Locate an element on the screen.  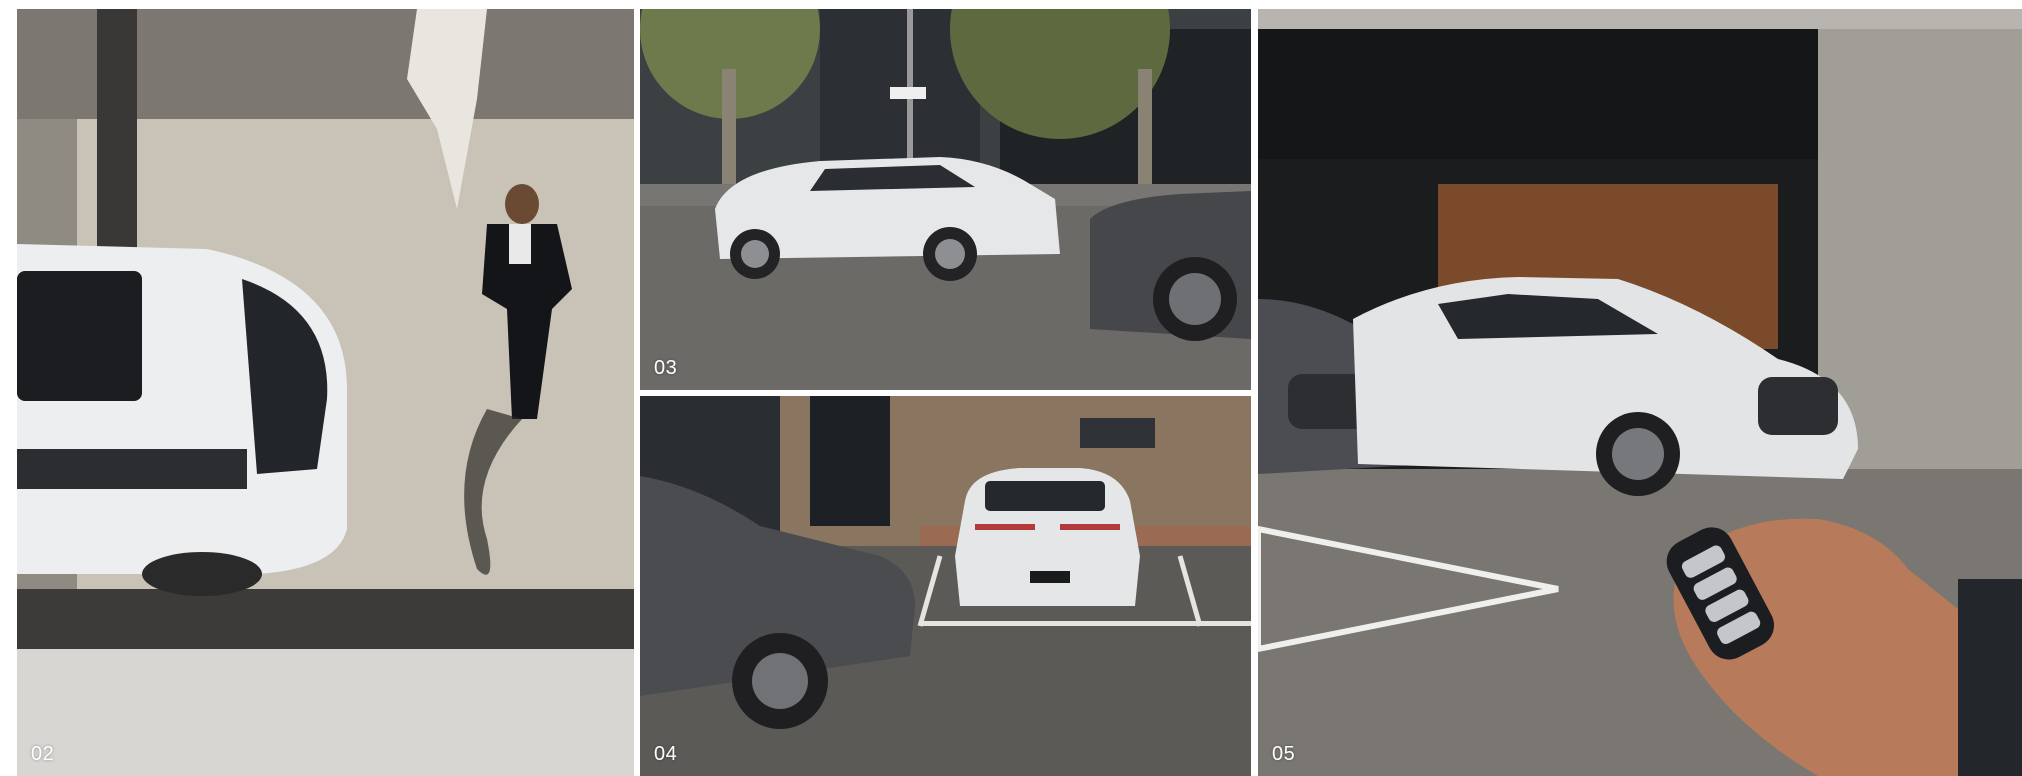
photo-number-label: 03 is located at coordinates (666, 368).